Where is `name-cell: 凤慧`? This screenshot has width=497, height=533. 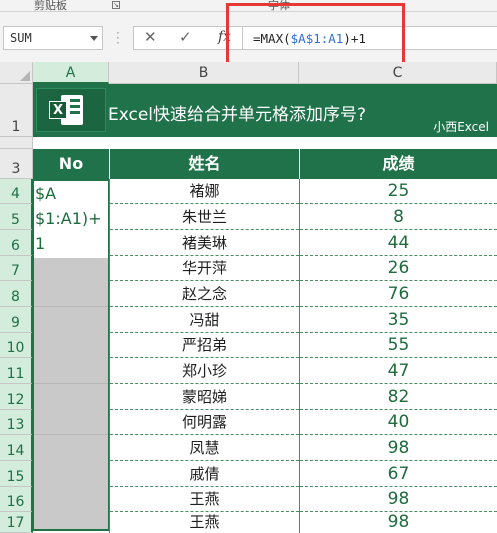 name-cell: 凤慧 is located at coordinates (204, 448).